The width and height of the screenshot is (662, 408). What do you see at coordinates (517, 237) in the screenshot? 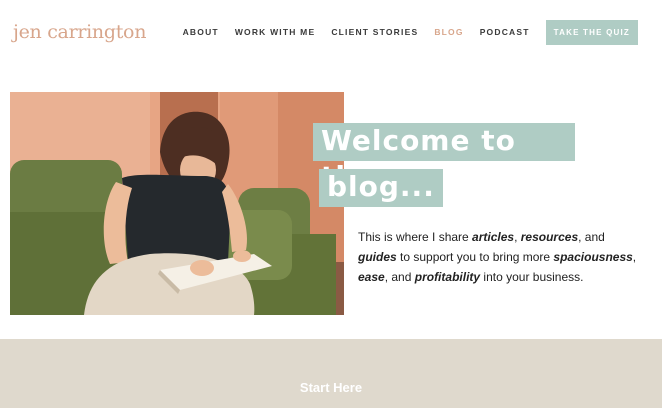
I see `intro-text-2: ,` at bounding box center [517, 237].